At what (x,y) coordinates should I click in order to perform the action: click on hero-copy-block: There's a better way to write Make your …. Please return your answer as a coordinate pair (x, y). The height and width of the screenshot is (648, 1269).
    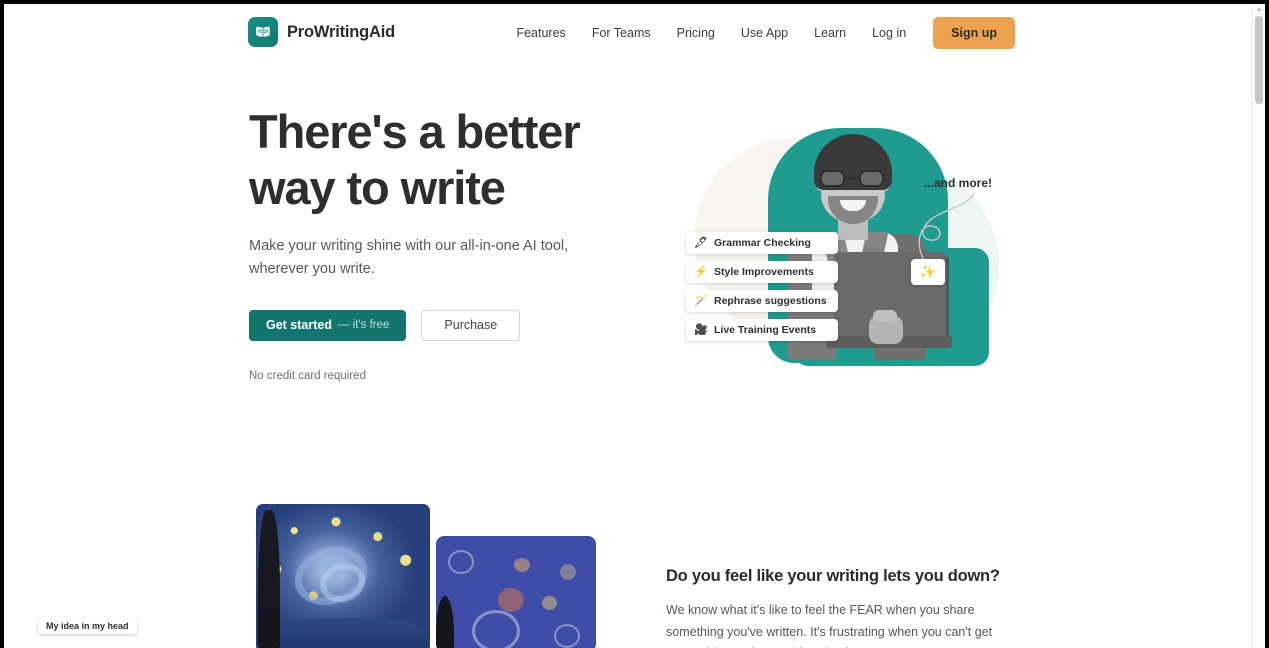
    Looking at the image, I should click on (429, 243).